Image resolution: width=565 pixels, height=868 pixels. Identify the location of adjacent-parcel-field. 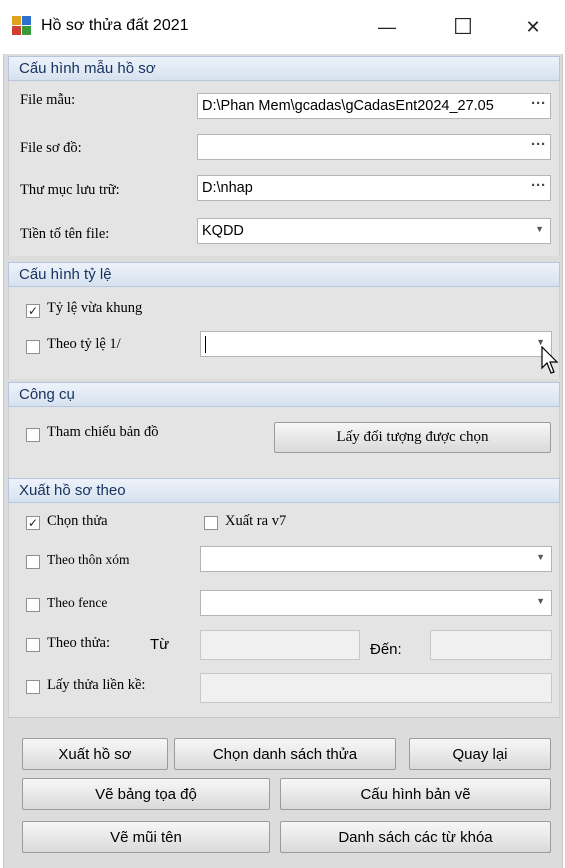
(376, 688).